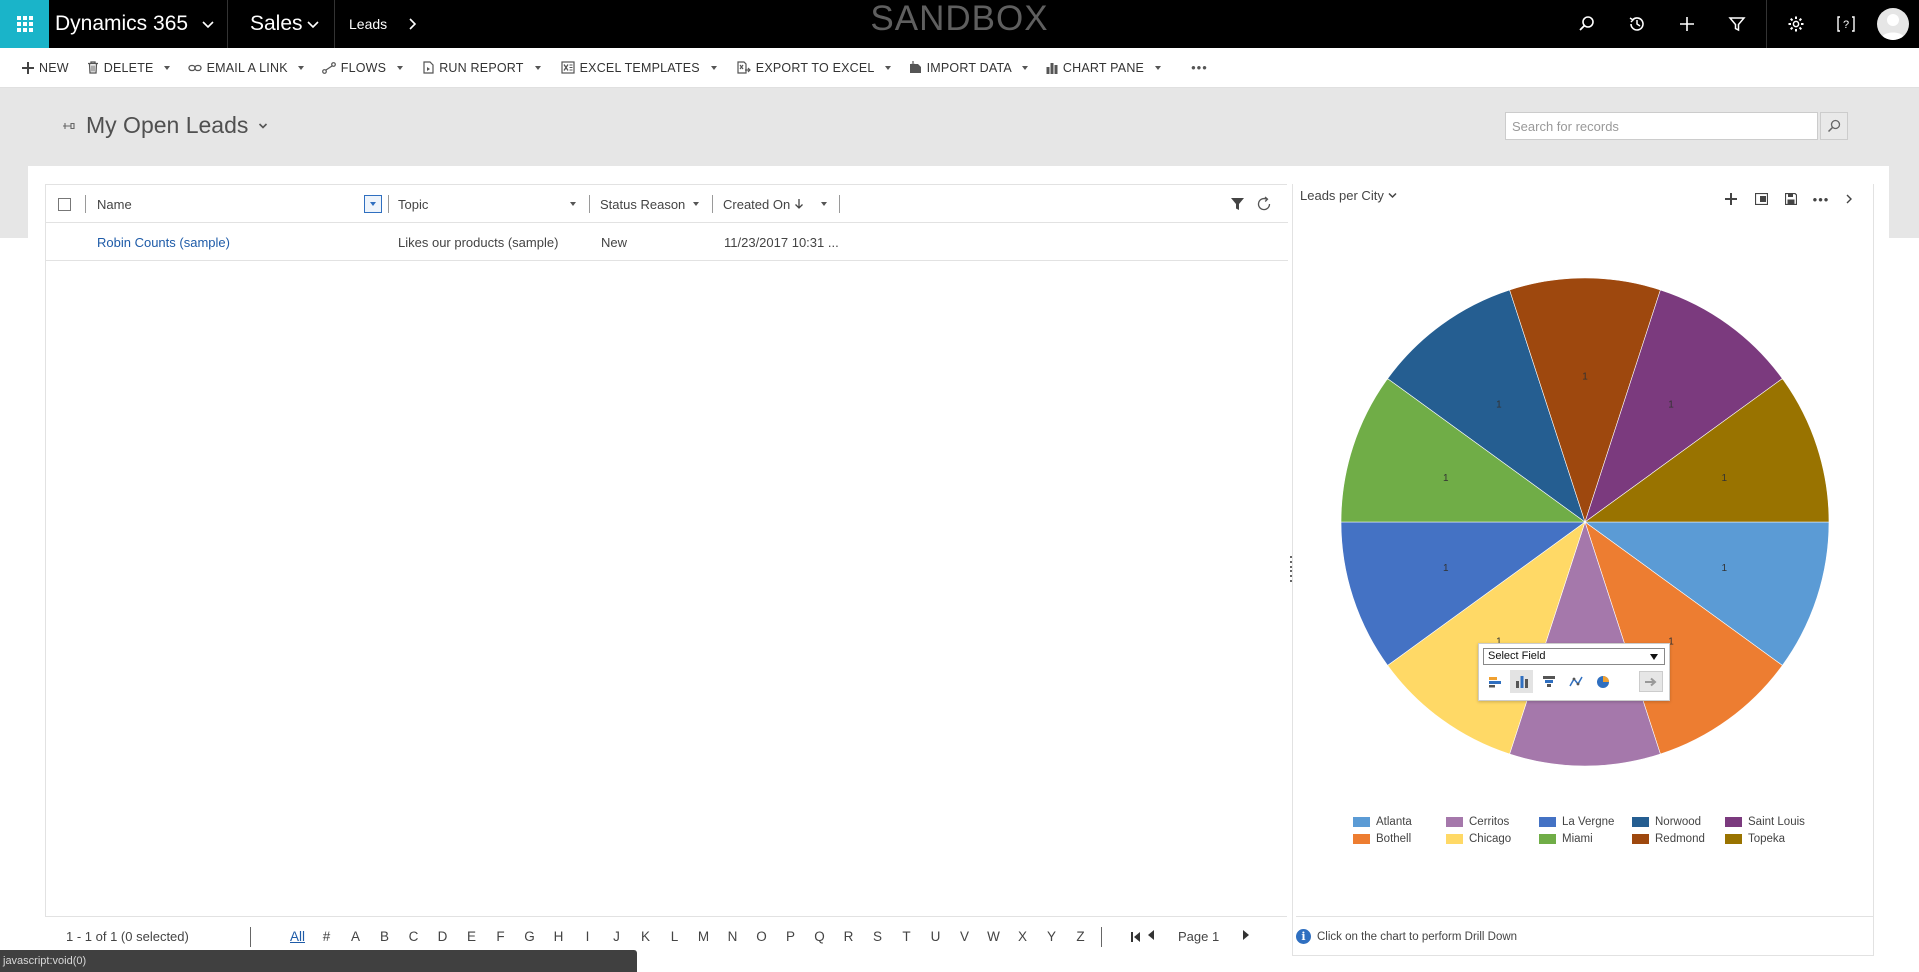 Image resolution: width=1919 pixels, height=972 pixels. Describe the element at coordinates (824, 204) in the screenshot. I see `created-sort-dropdown` at that location.